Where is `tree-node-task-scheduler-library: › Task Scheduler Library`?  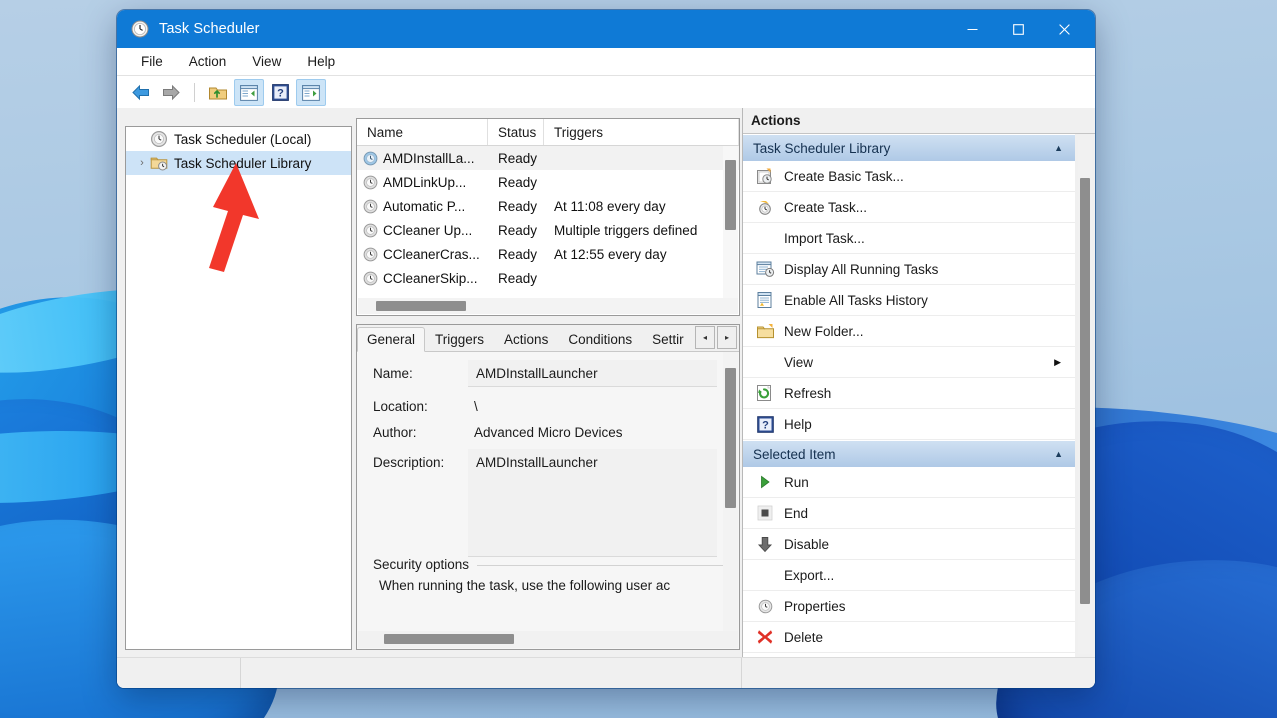
tree-node-task-scheduler-library: › Task Scheduler Library is located at coordinates (238, 163).